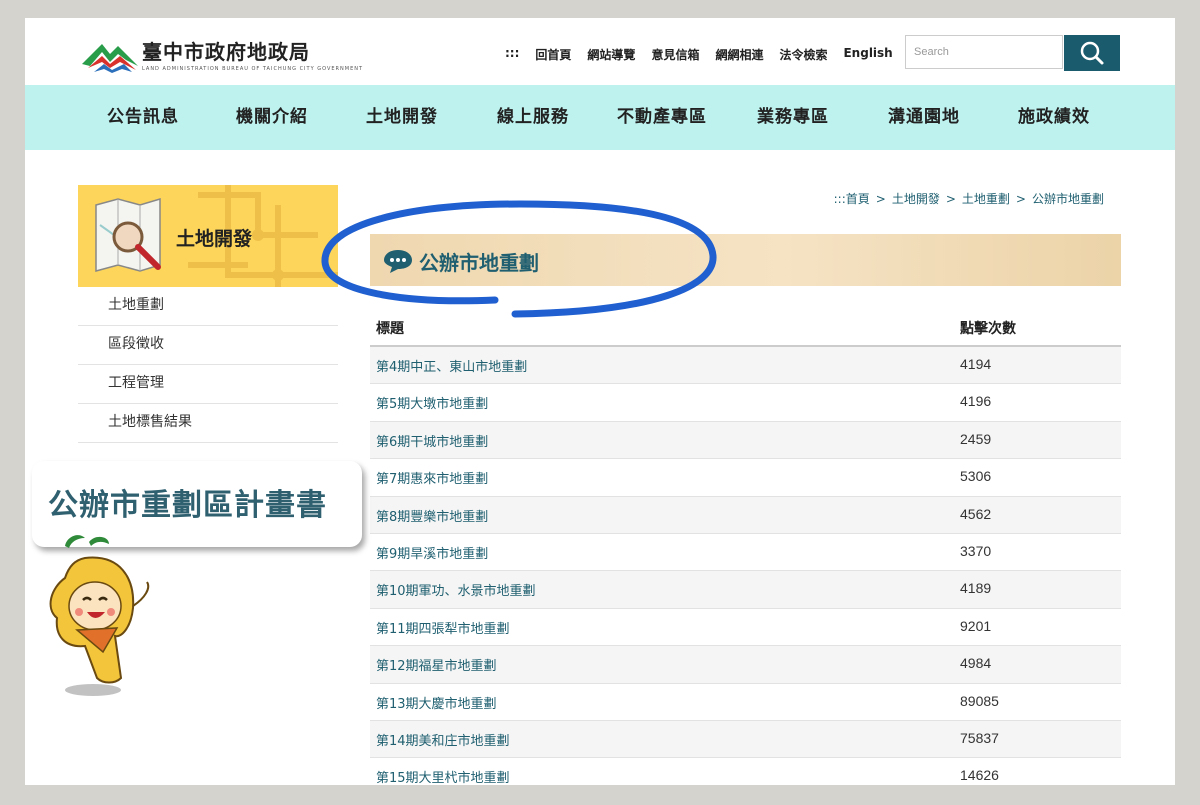  I want to click on sidebar-list: 土地重劃 區段徵收 工程管理 土地標售結果, so click(208, 365).